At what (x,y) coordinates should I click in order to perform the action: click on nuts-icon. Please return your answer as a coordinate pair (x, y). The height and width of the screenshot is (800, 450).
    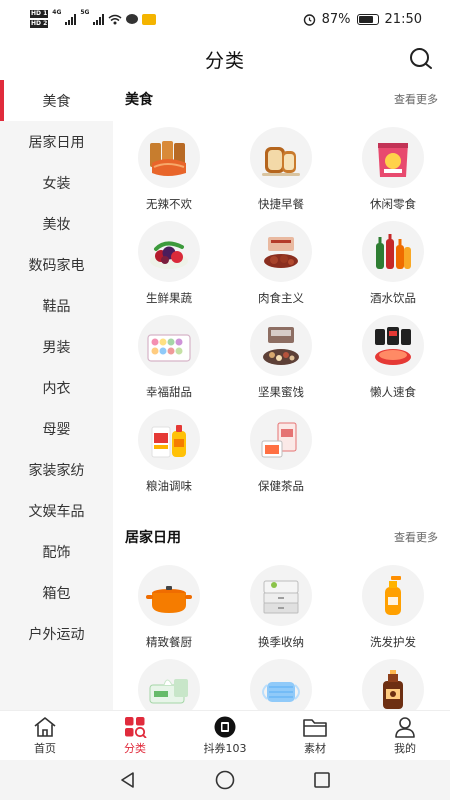
    Looking at the image, I should click on (281, 345).